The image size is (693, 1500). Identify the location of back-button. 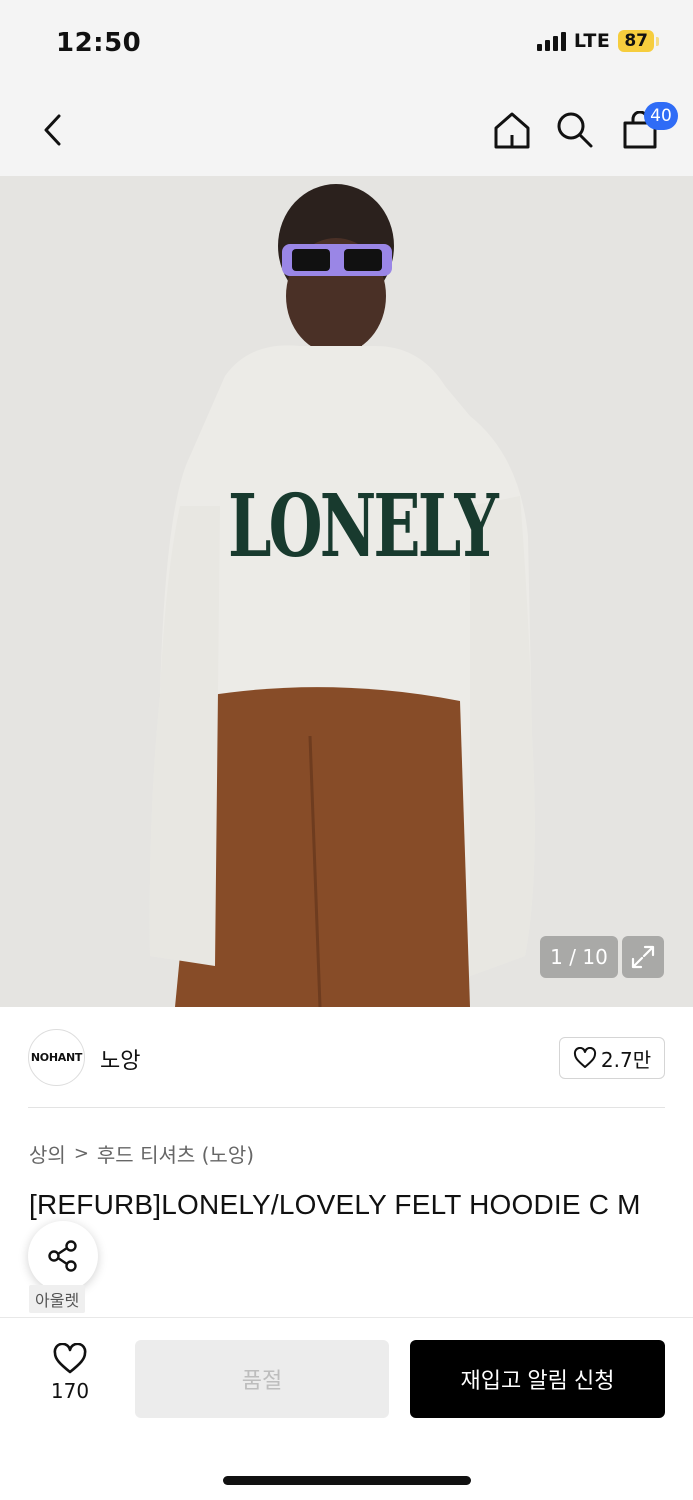
(52, 130).